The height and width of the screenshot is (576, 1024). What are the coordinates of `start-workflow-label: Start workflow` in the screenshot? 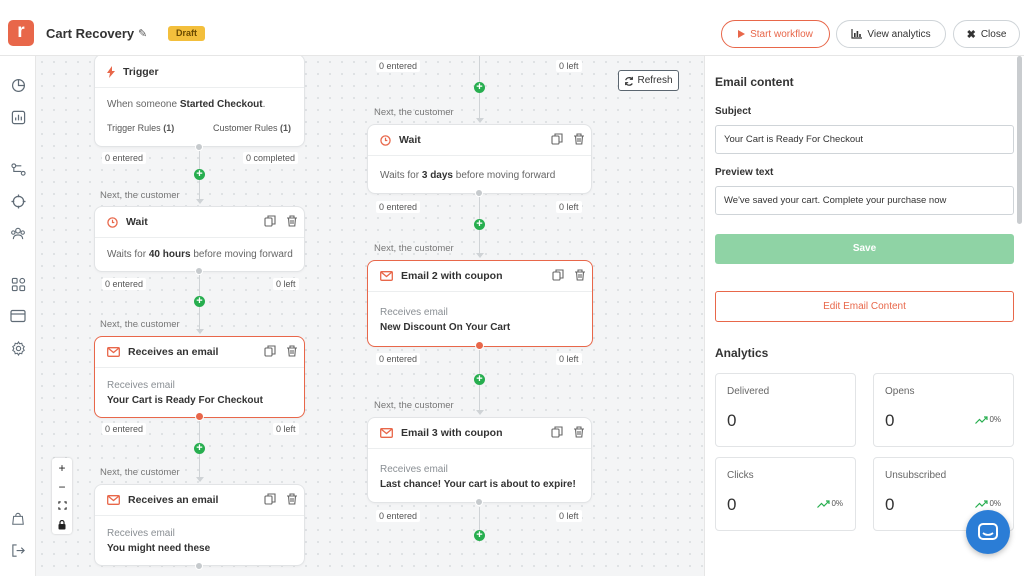 It's located at (781, 34).